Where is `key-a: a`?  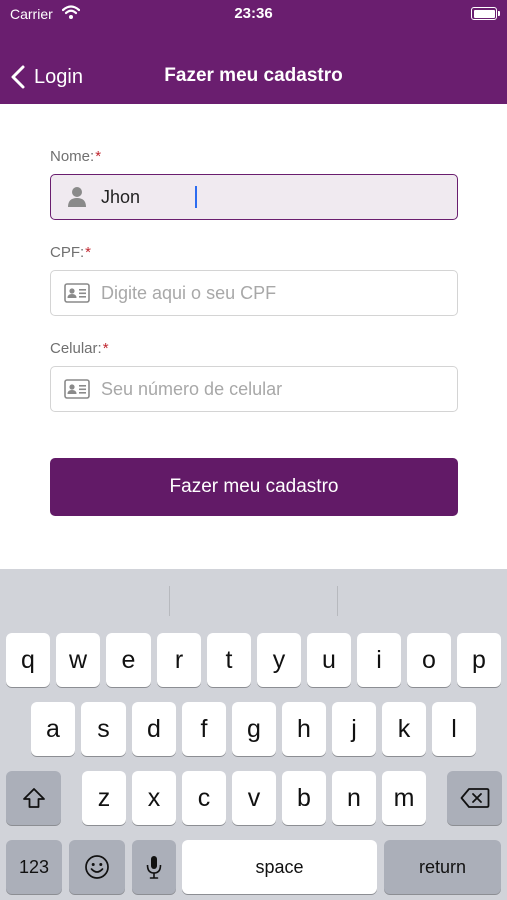 key-a: a is located at coordinates (53, 729).